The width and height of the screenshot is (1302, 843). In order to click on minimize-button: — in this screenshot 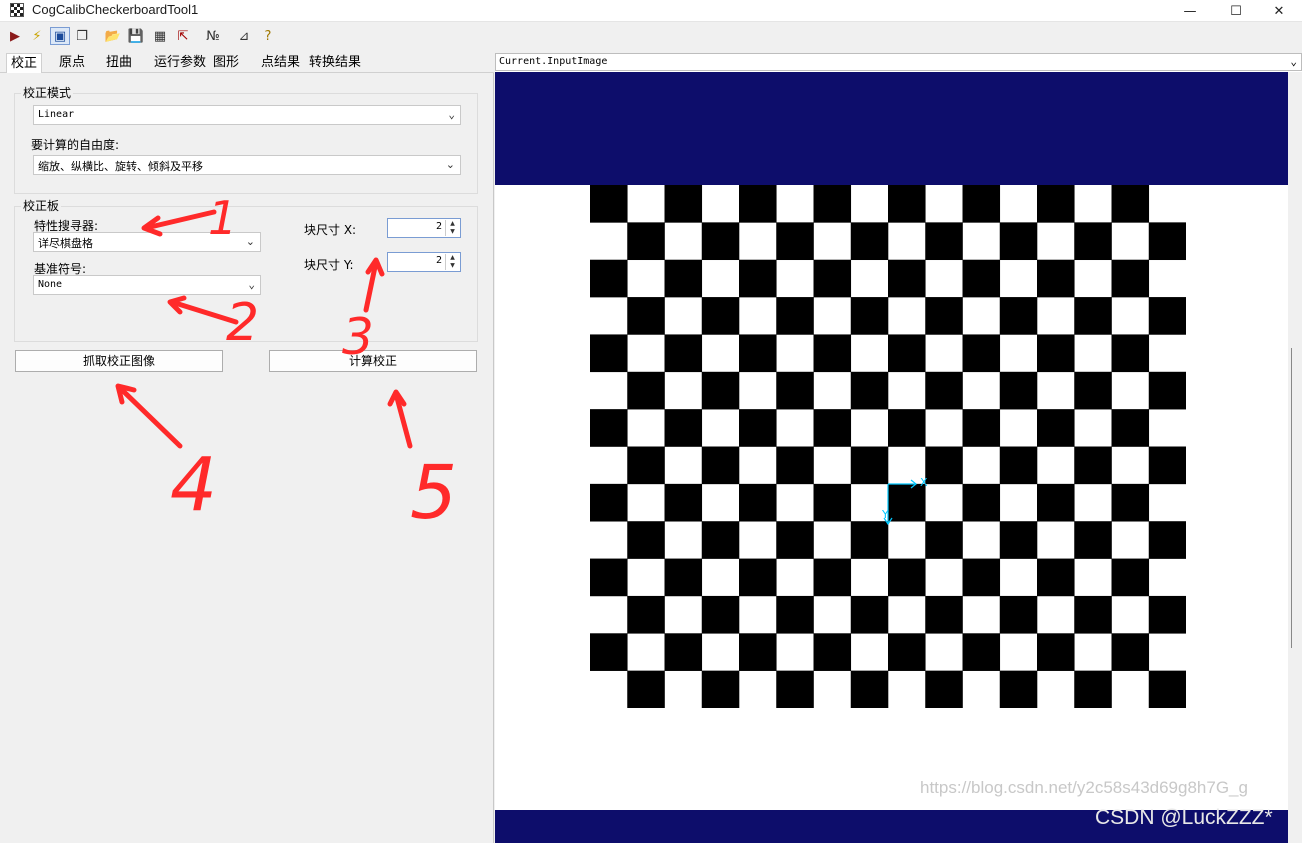, I will do `click(1190, 11)`.